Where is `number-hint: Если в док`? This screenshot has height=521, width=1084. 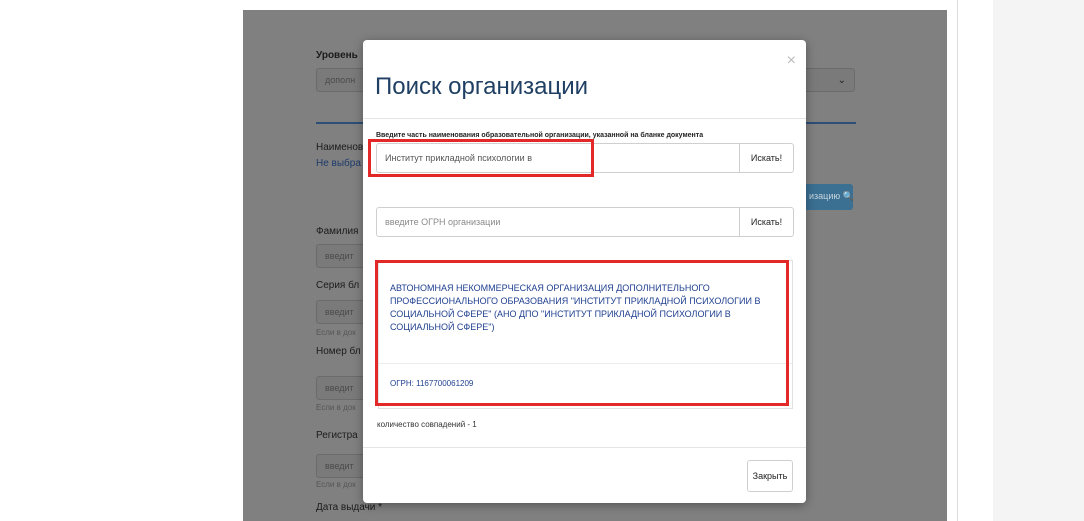
number-hint: Если в док is located at coordinates (336, 407).